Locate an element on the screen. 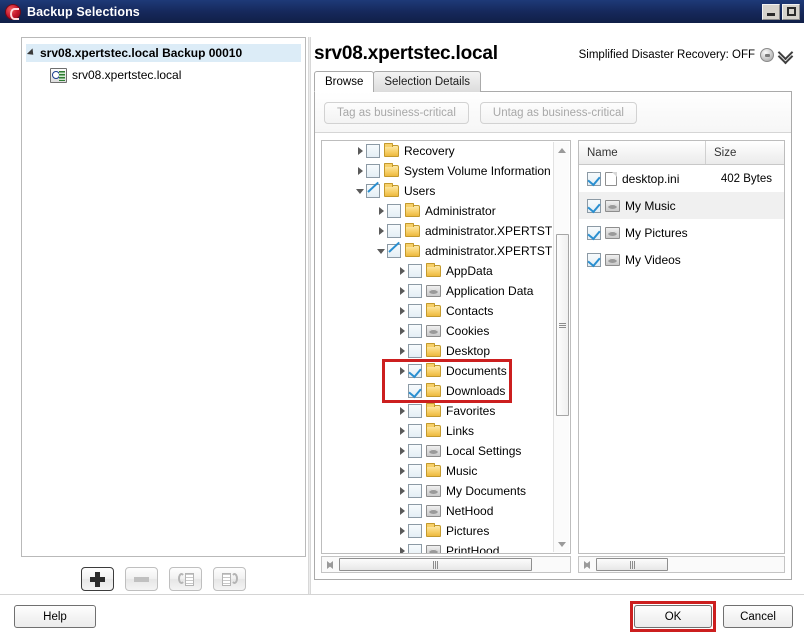 The height and width of the screenshot is (635, 804). refresh-list-button is located at coordinates (185, 579).